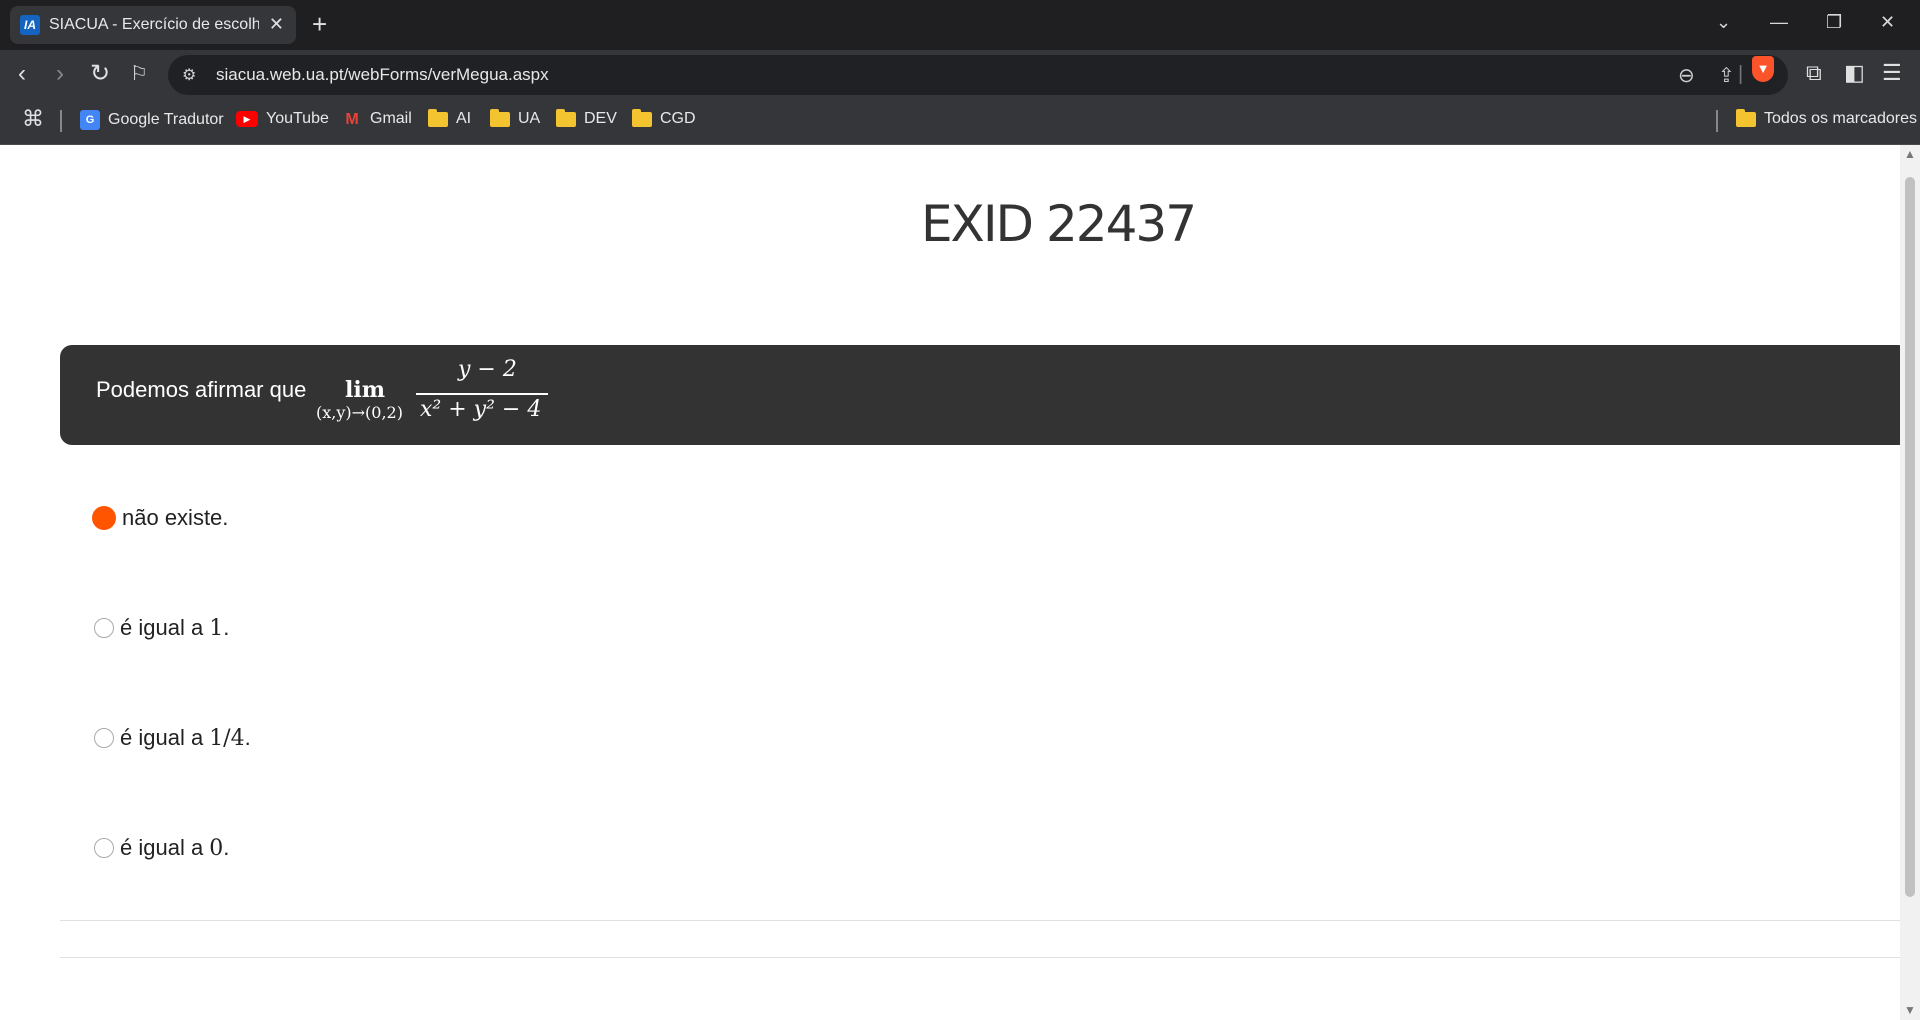  I want to click on bookmark-folder-dev: DEV, so click(586, 118).